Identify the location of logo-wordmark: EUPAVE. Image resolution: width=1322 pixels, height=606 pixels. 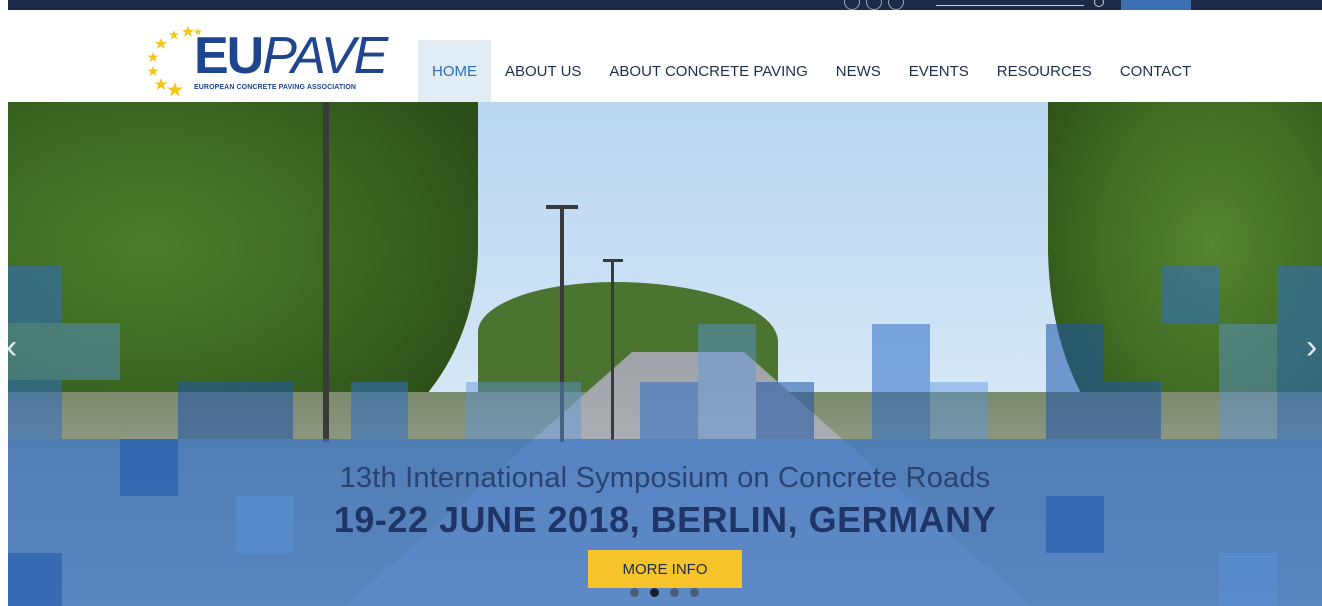
(291, 56).